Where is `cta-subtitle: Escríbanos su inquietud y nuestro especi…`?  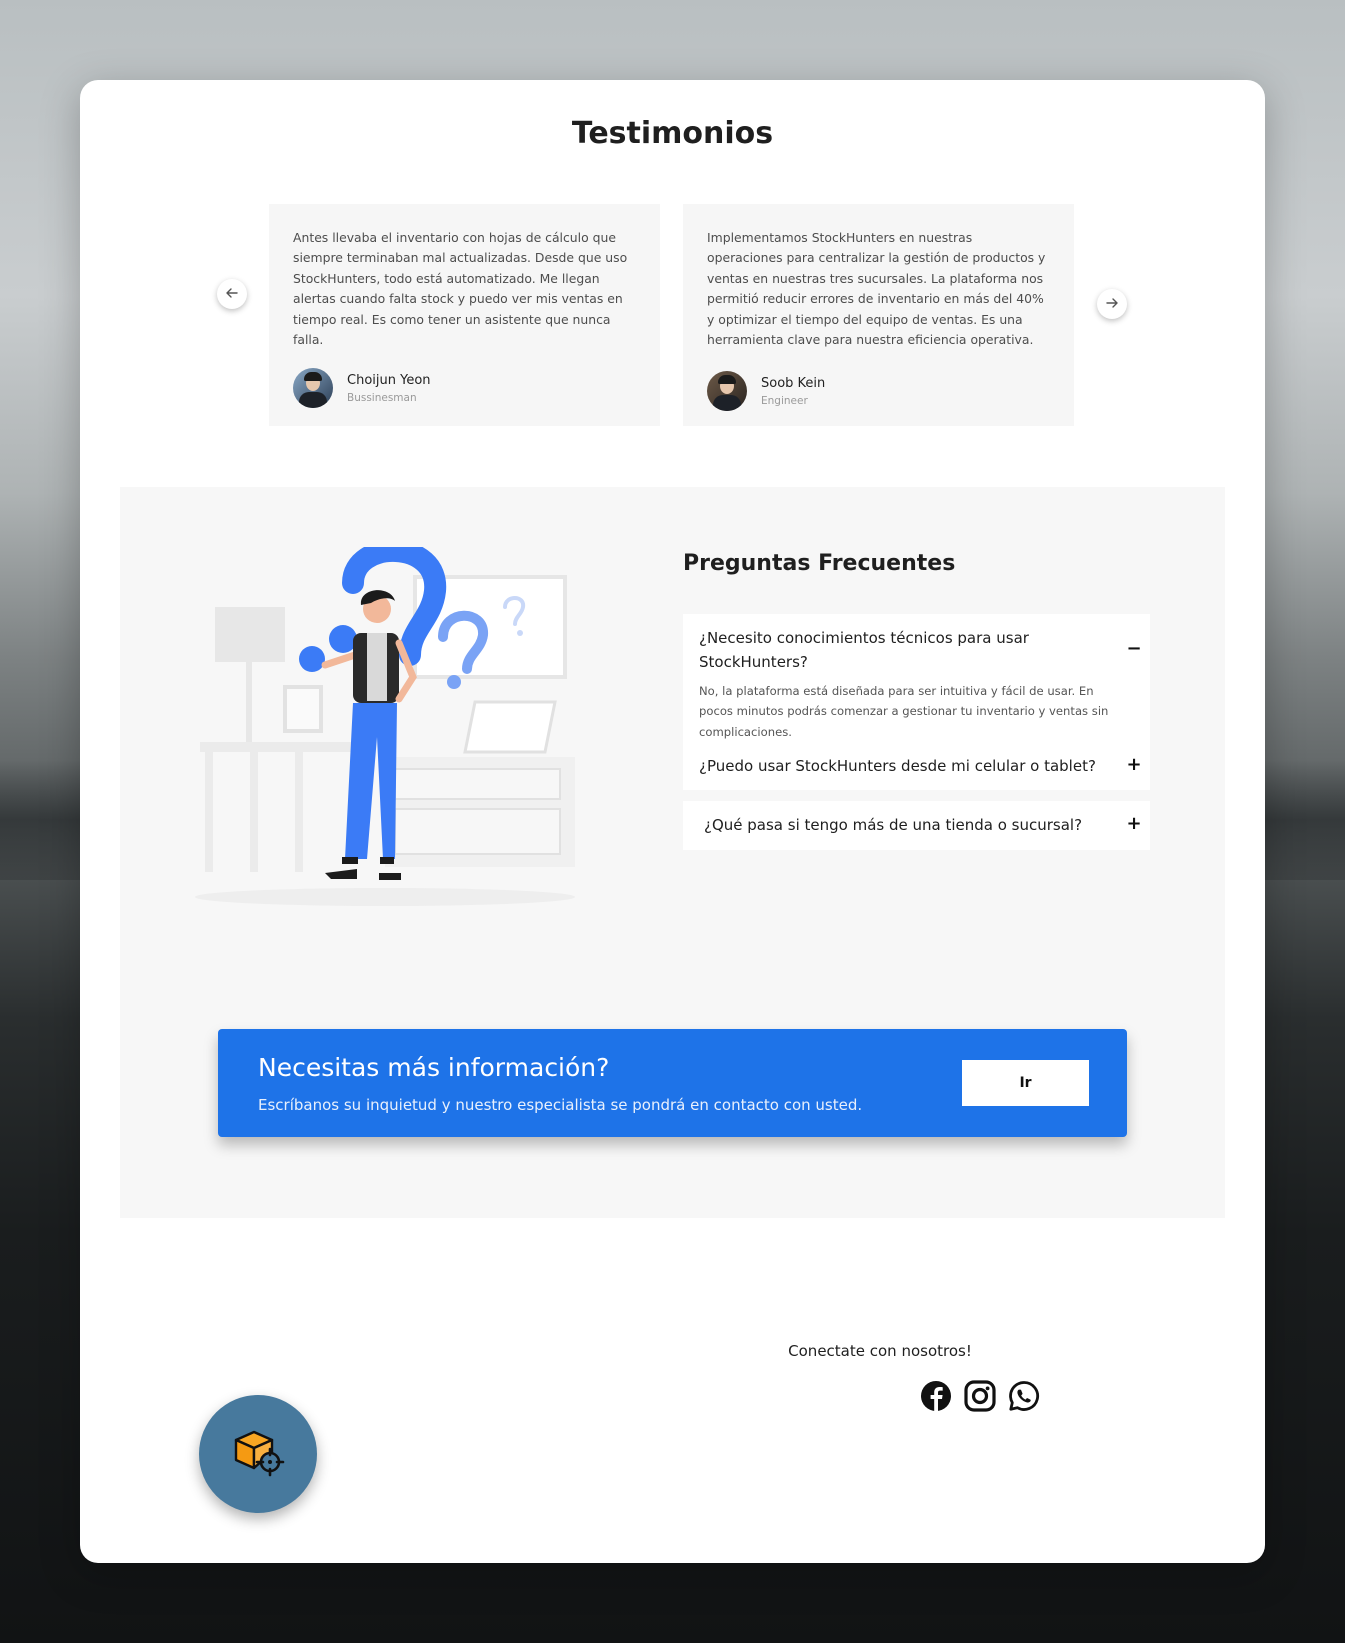
cta-subtitle: Escríbanos su inquietud y nuestro especi… is located at coordinates (560, 1105).